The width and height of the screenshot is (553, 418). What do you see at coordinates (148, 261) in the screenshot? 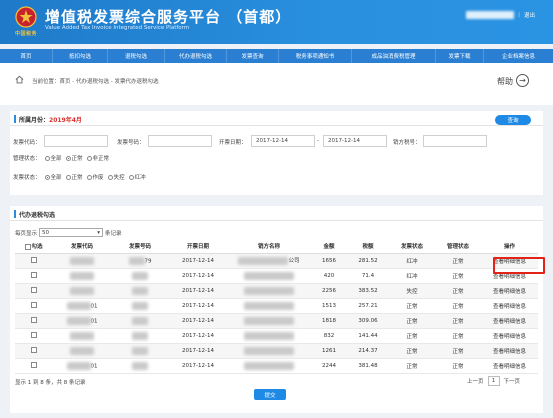
I see `invoice-no: 79` at bounding box center [148, 261].